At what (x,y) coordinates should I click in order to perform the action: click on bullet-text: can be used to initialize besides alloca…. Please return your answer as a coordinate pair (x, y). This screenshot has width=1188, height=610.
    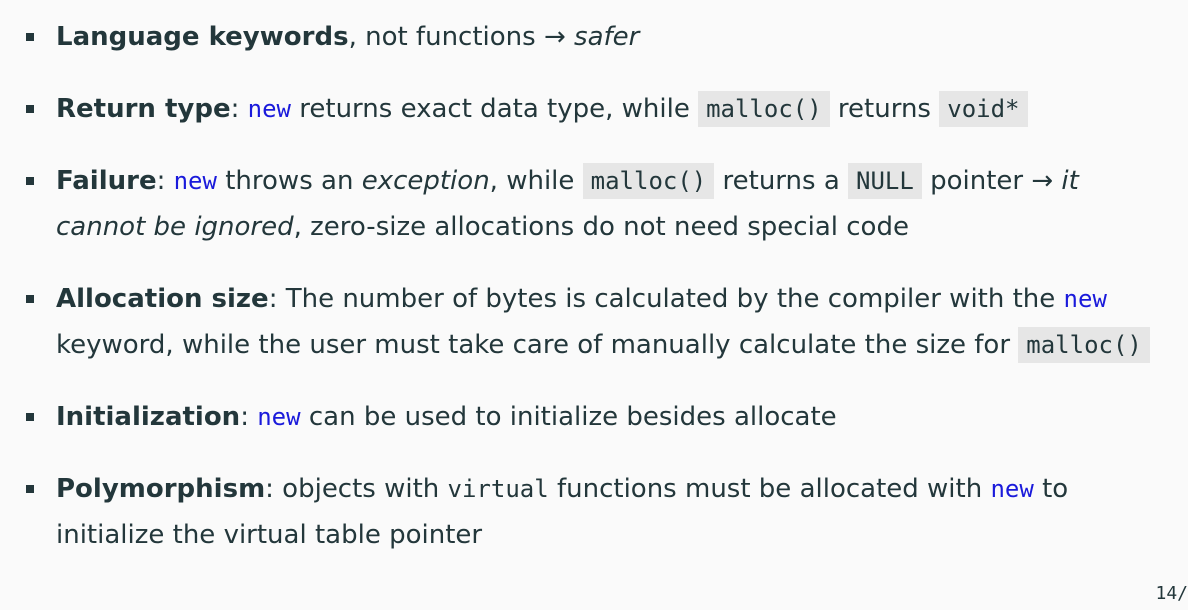
    Looking at the image, I should click on (568, 417).